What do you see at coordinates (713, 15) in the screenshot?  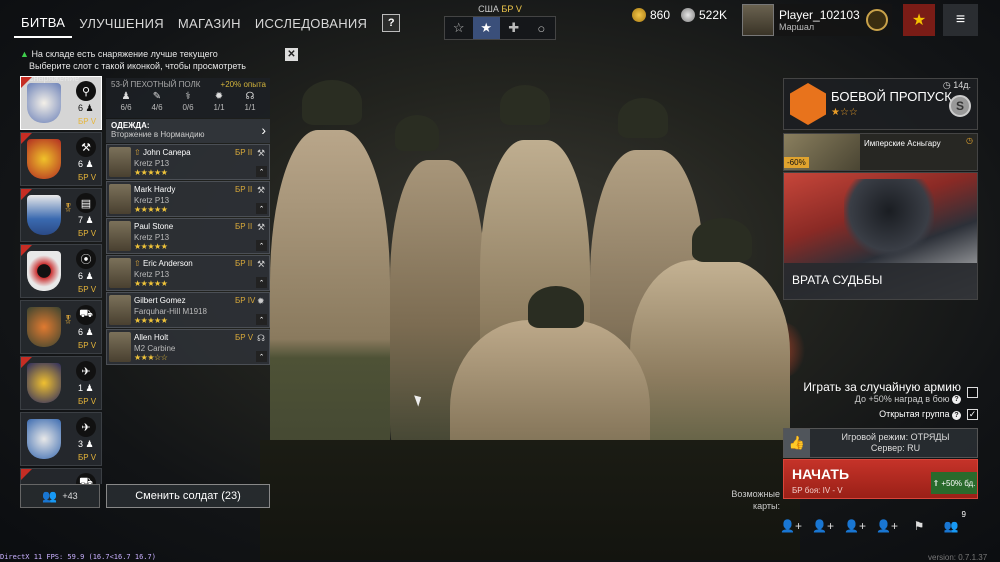 I see `silver-amount: 522K` at bounding box center [713, 15].